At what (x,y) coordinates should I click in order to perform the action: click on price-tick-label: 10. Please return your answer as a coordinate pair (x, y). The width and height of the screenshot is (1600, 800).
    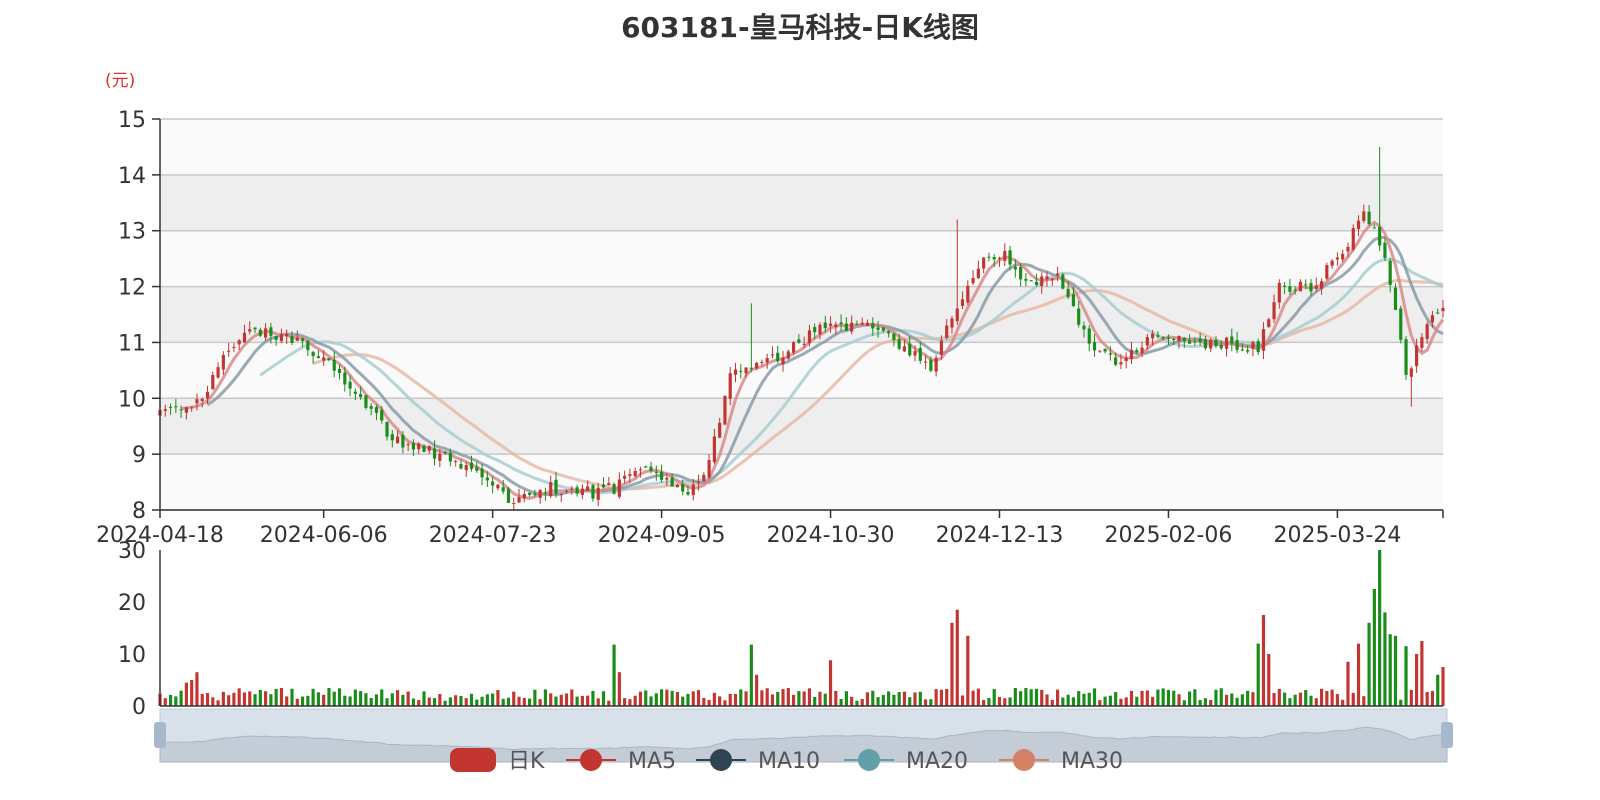
    Looking at the image, I should click on (132, 399).